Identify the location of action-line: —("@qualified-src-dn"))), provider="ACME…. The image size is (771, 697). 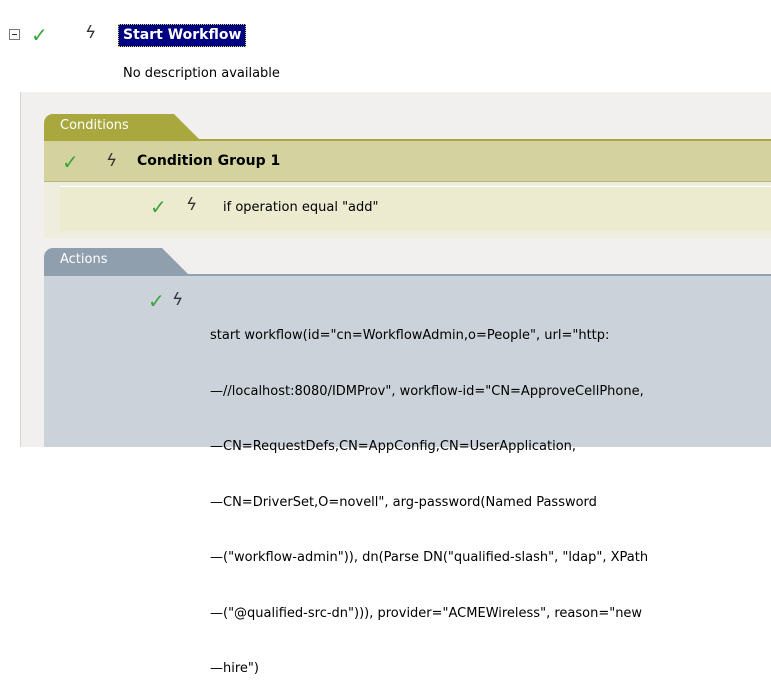
(426, 613).